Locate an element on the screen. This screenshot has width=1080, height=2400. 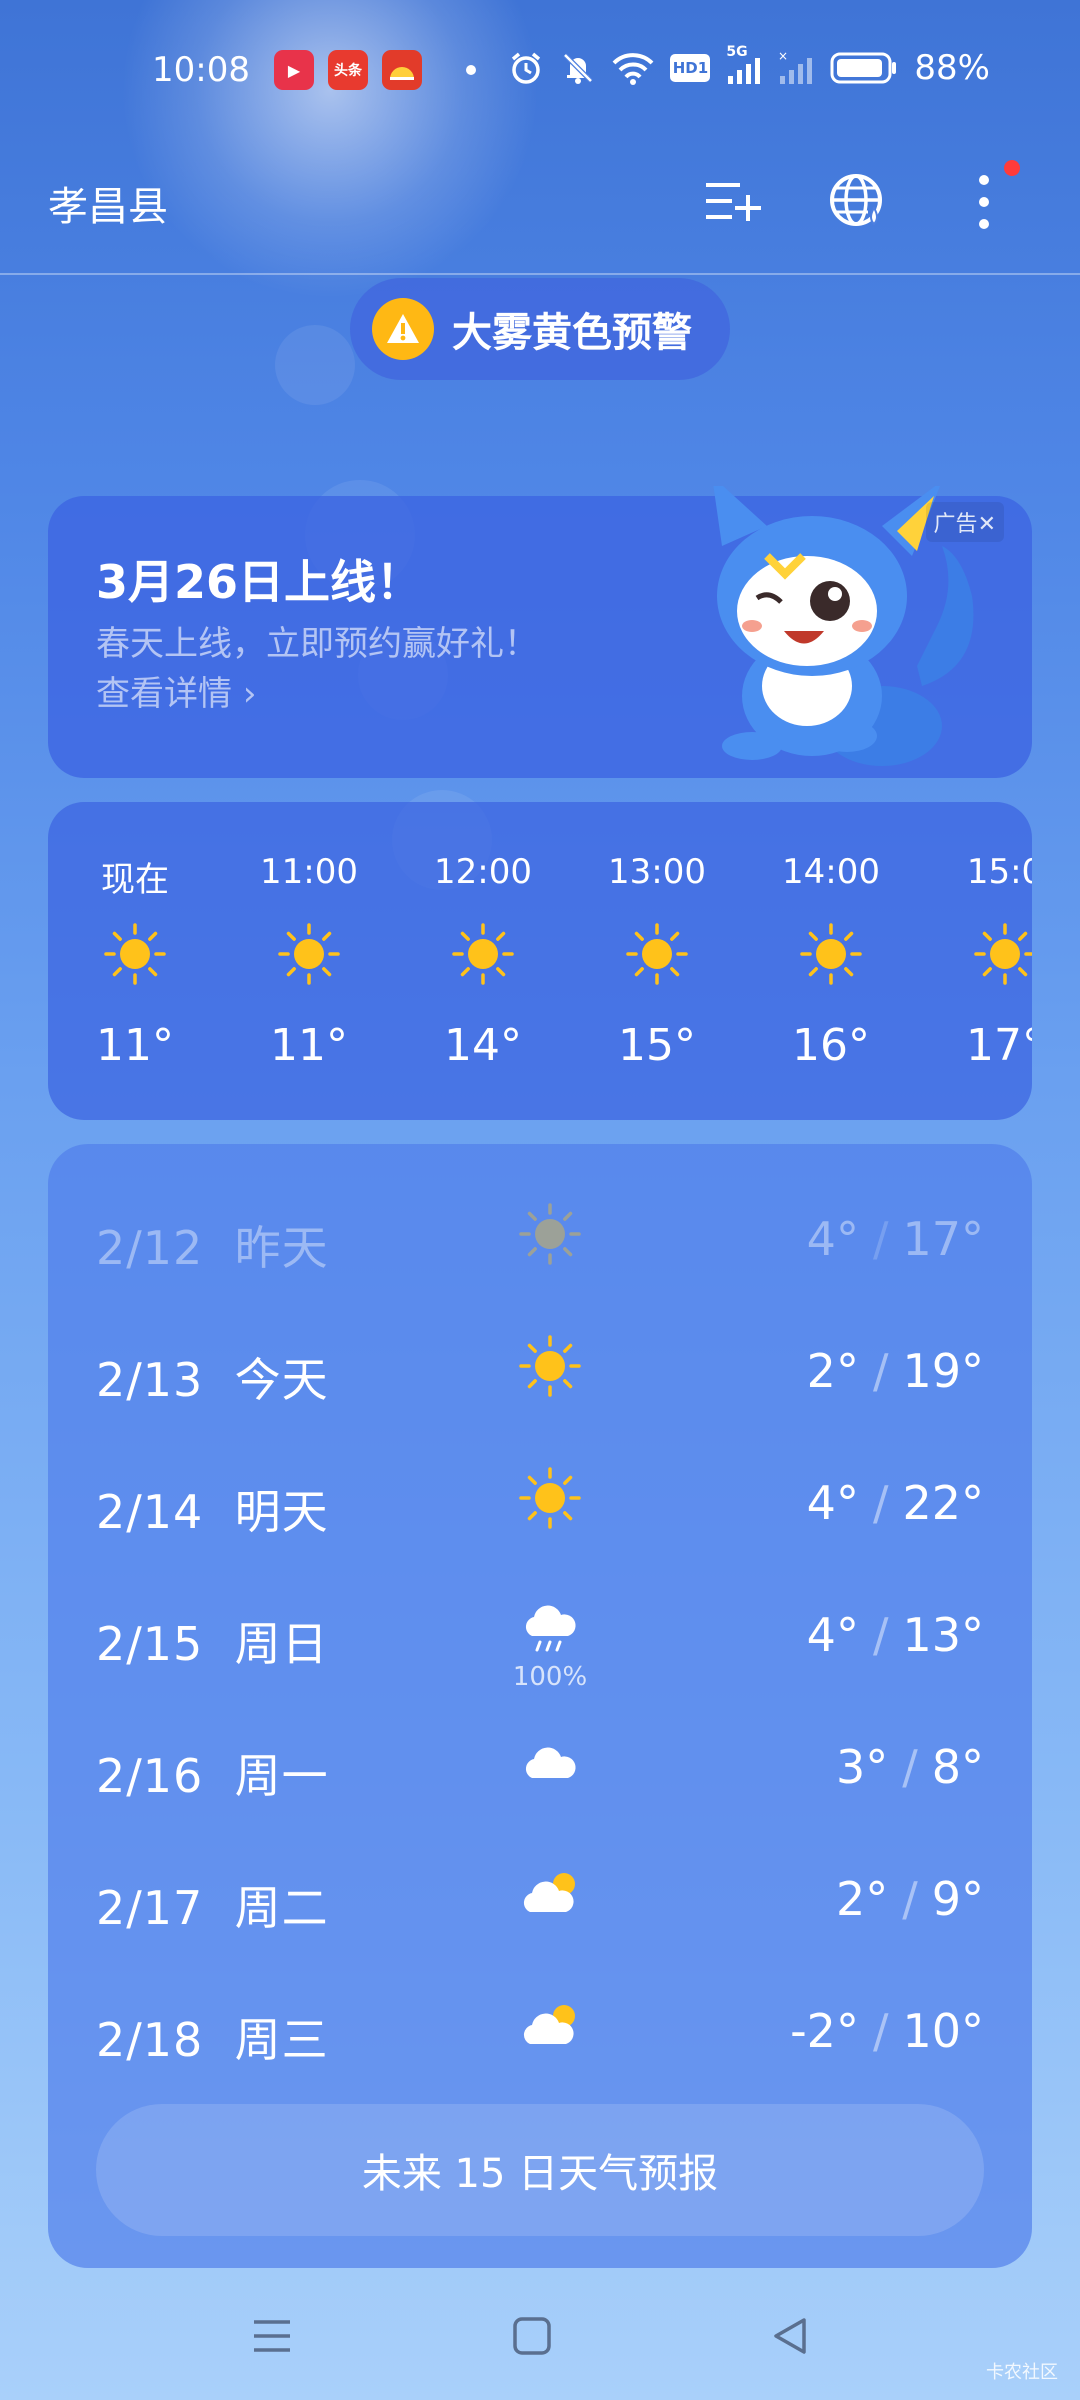
daily-row: 2/15 周日 100% 4°/13° is located at coordinates (540, 1635).